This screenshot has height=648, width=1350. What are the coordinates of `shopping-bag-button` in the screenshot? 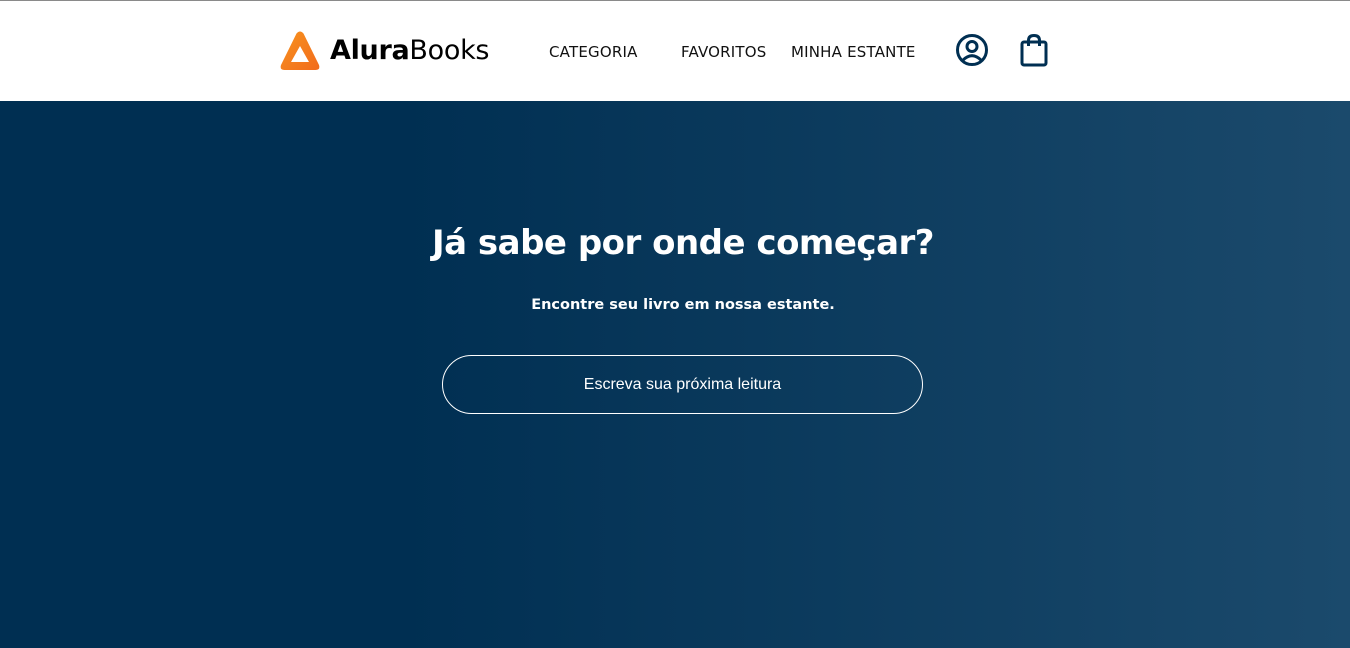 It's located at (1034, 50).